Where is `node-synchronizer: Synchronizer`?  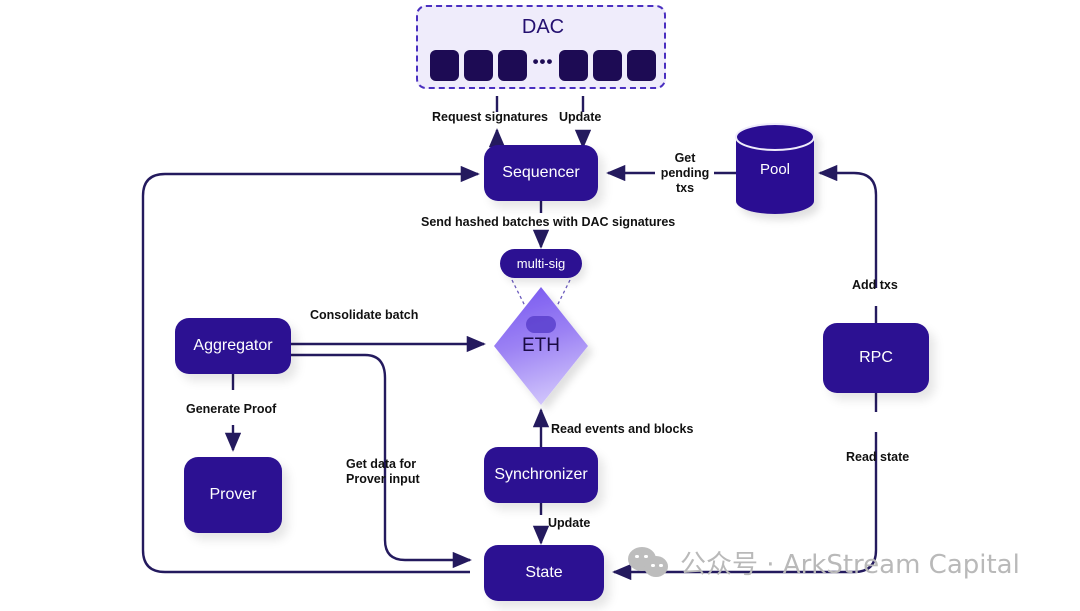
node-synchronizer: Synchronizer is located at coordinates (541, 475).